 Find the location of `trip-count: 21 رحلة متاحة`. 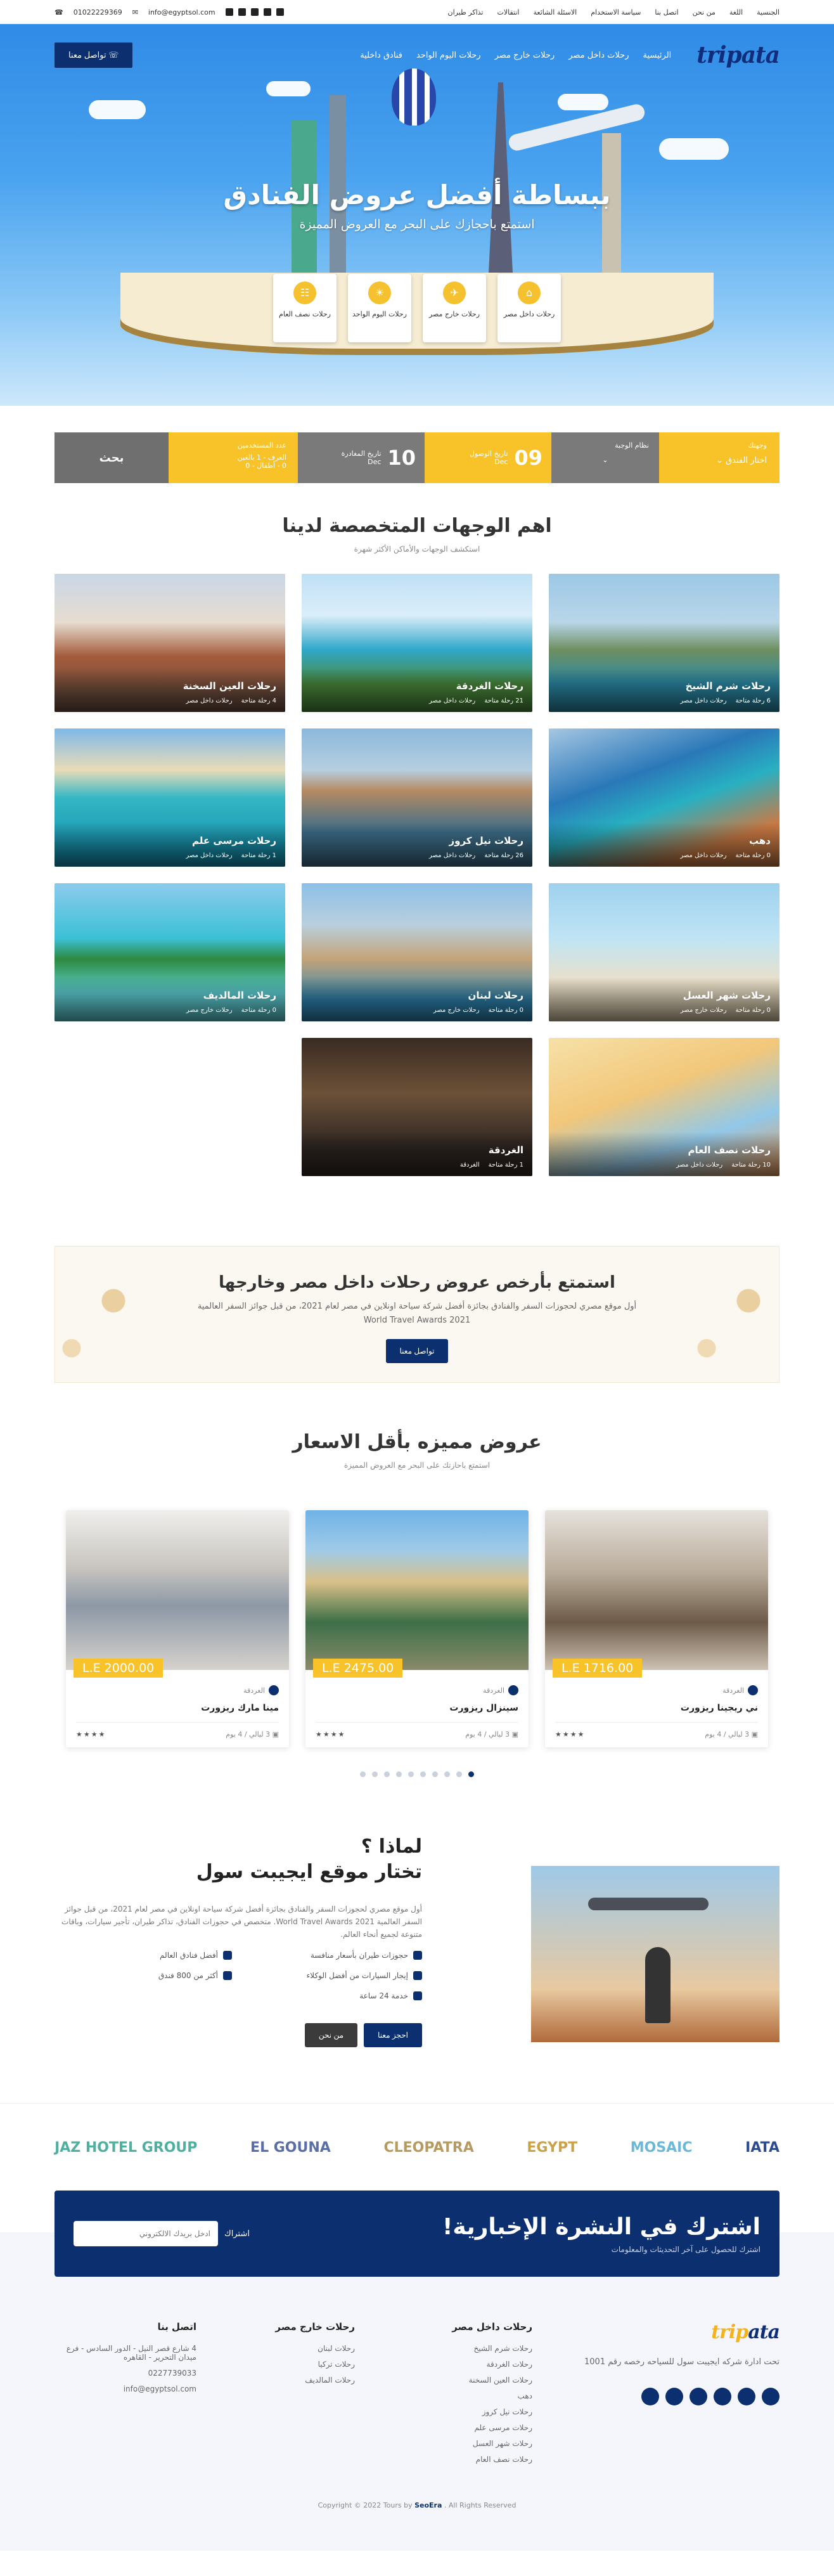

trip-count: 21 رحلة متاحة is located at coordinates (503, 700).